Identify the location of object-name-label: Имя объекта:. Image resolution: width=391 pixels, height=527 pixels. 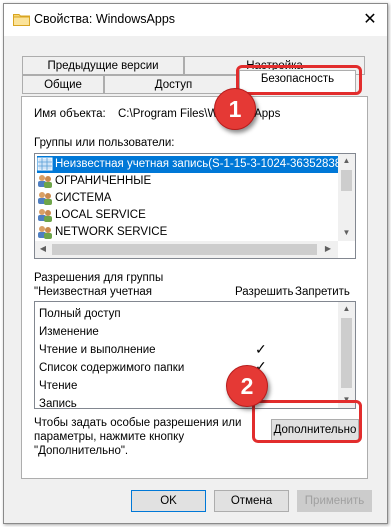
(70, 114).